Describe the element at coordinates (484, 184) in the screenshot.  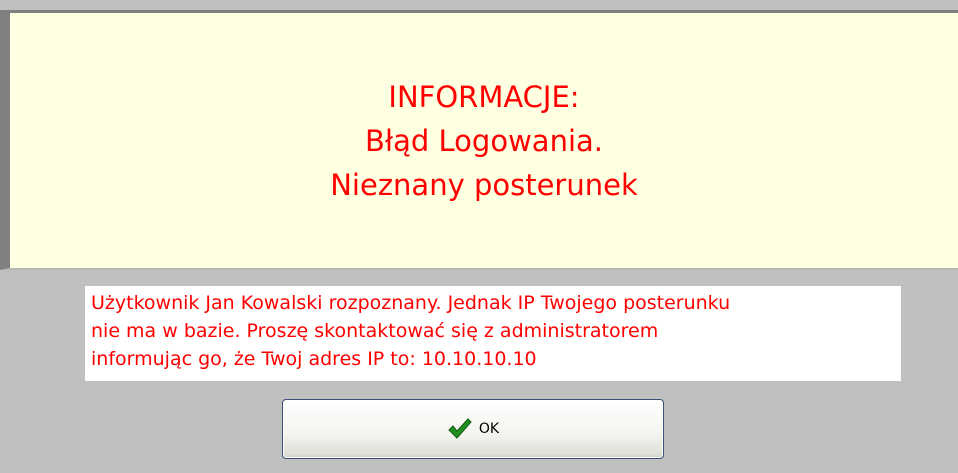
I see `info-error-detail: Nieznany posterunek` at that location.